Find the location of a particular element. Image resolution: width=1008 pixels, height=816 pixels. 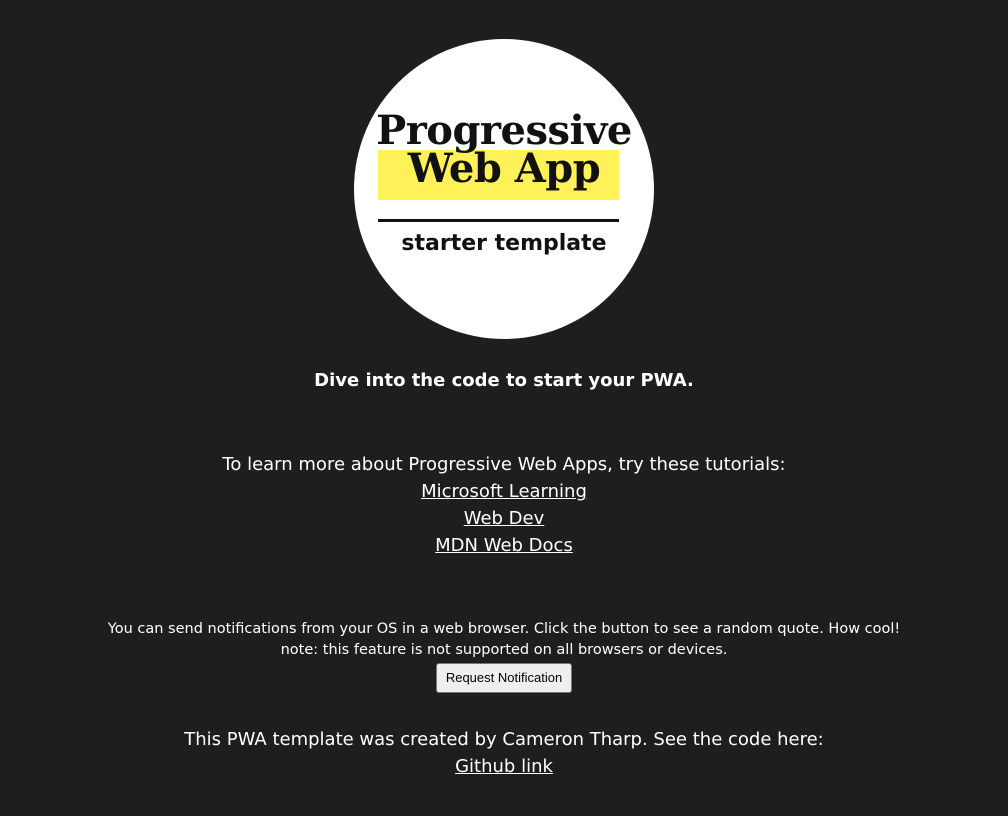

logo-divider is located at coordinates (498, 220).